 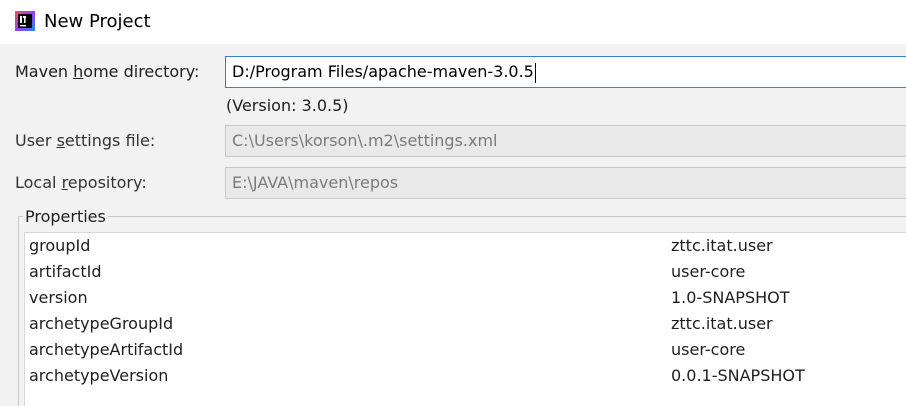 I want to click on user-settings-label-part: ettings file:, so click(x=110, y=140).